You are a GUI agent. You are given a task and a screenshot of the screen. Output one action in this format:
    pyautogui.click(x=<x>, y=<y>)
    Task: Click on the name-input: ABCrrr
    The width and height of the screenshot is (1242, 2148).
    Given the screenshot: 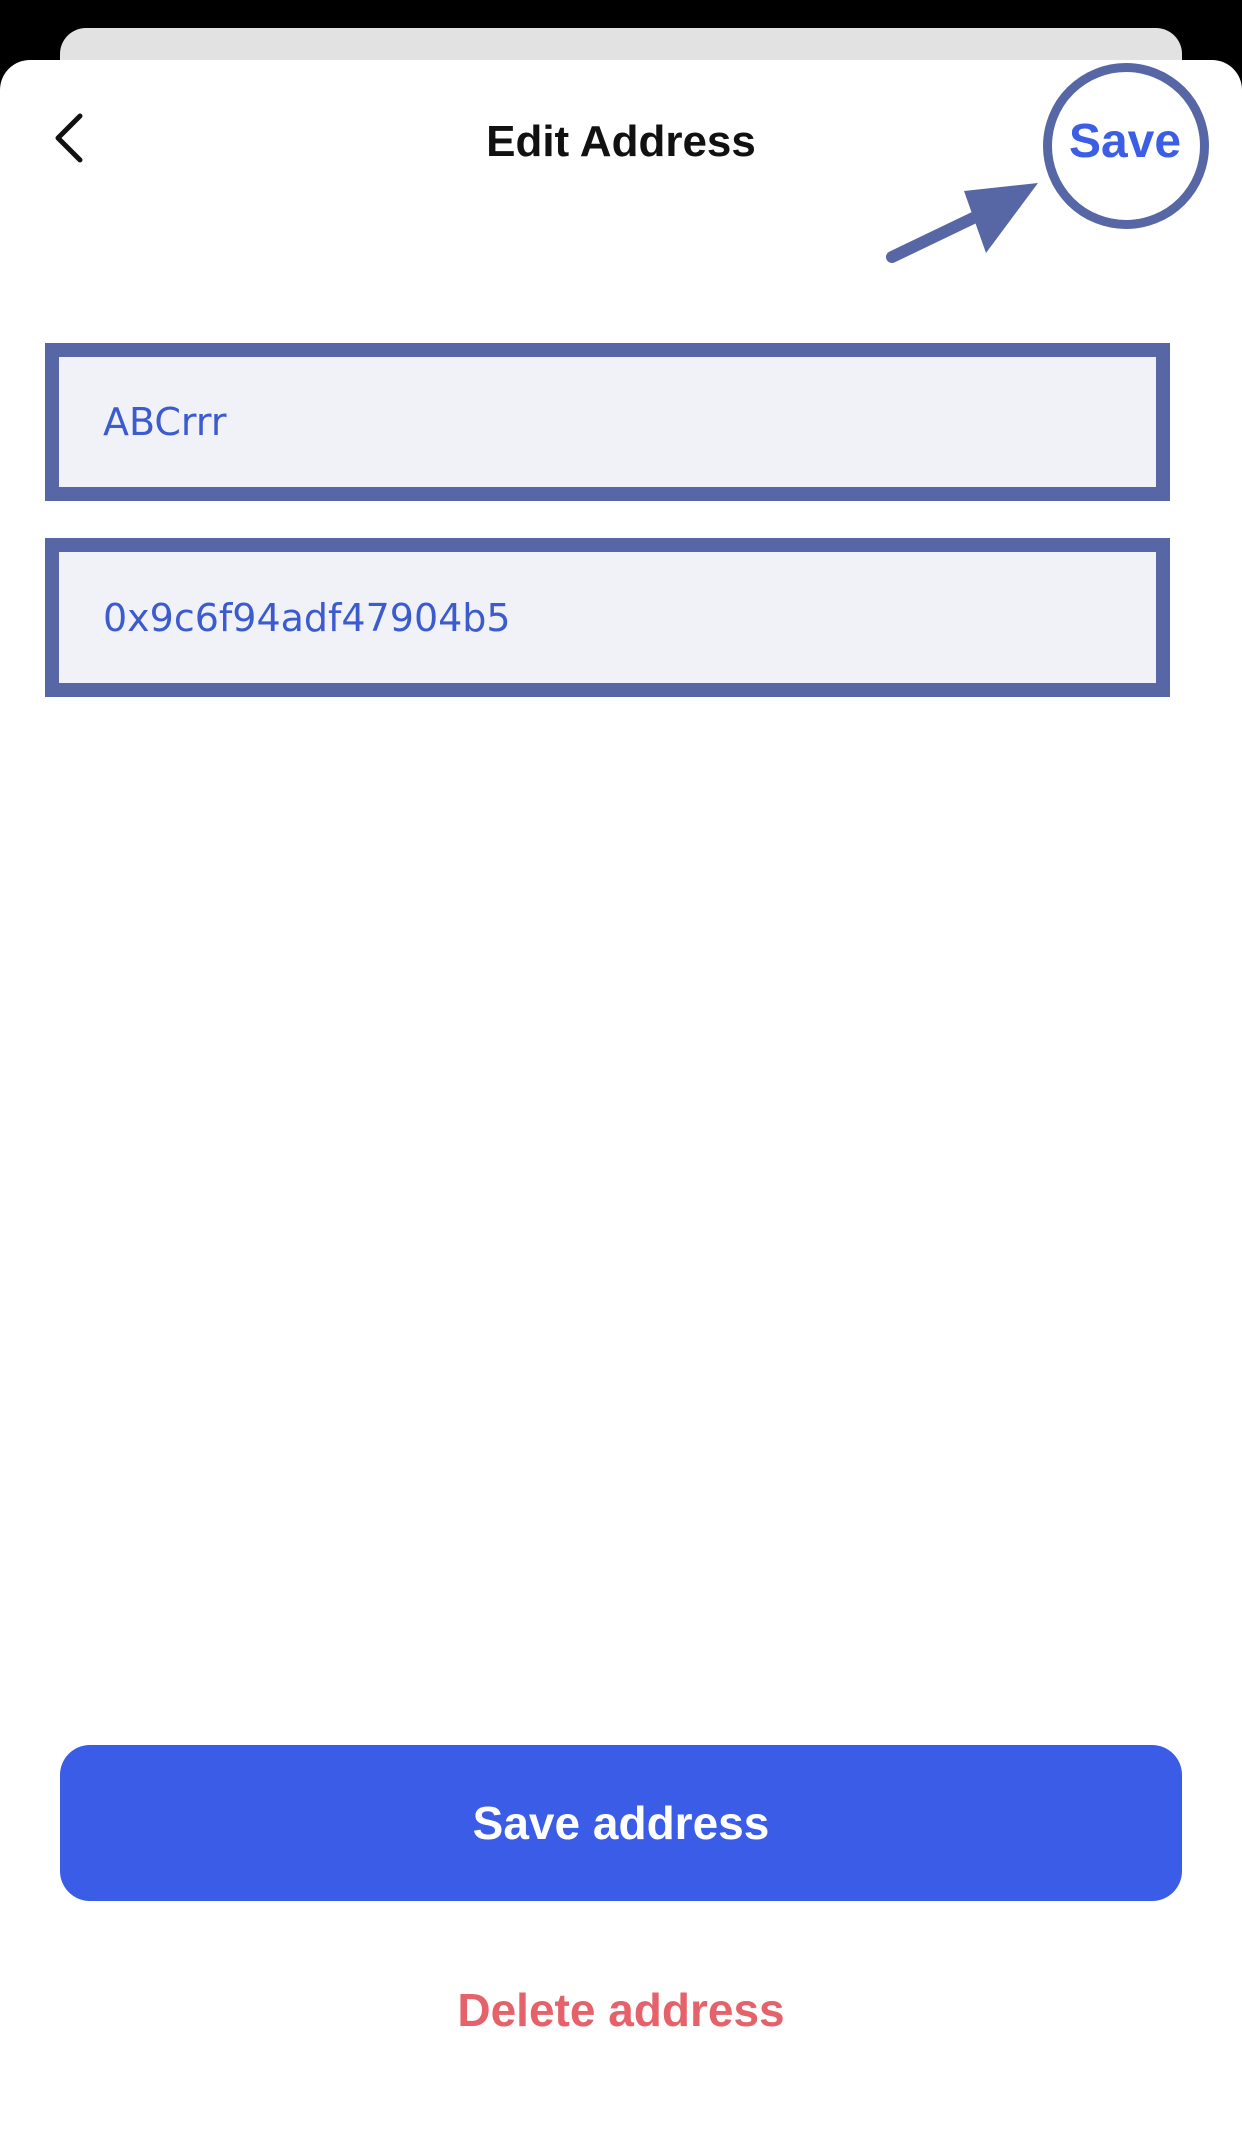 What is the action you would take?
    pyautogui.click(x=607, y=422)
    